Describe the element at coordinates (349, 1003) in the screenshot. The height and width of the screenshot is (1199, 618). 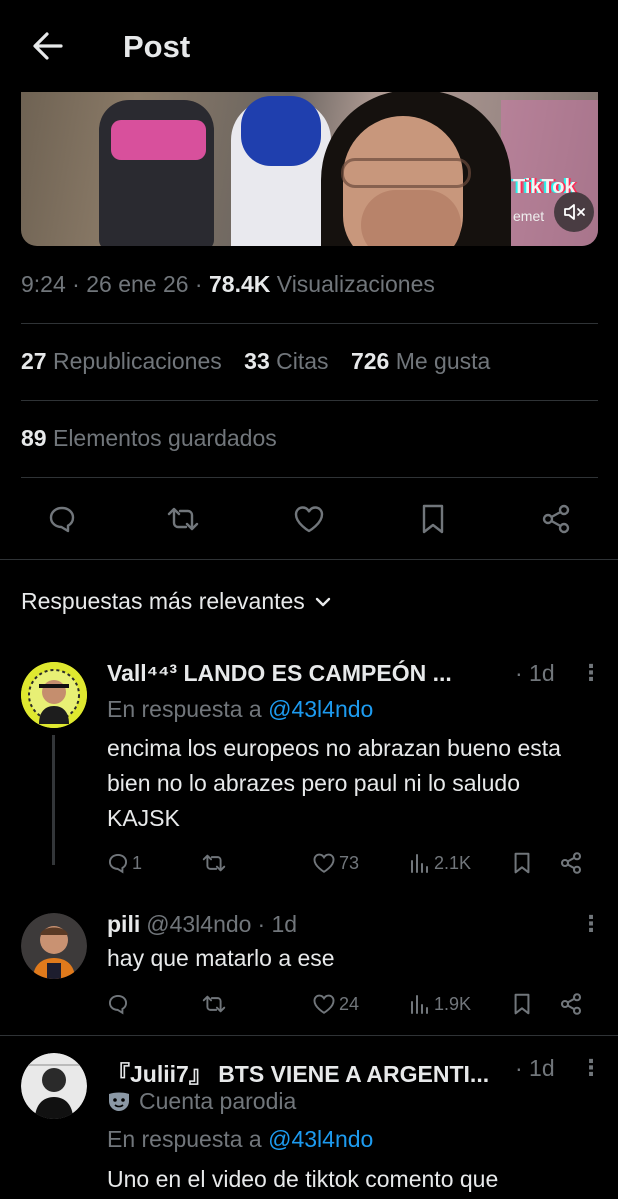
I see `like-count: 24` at that location.